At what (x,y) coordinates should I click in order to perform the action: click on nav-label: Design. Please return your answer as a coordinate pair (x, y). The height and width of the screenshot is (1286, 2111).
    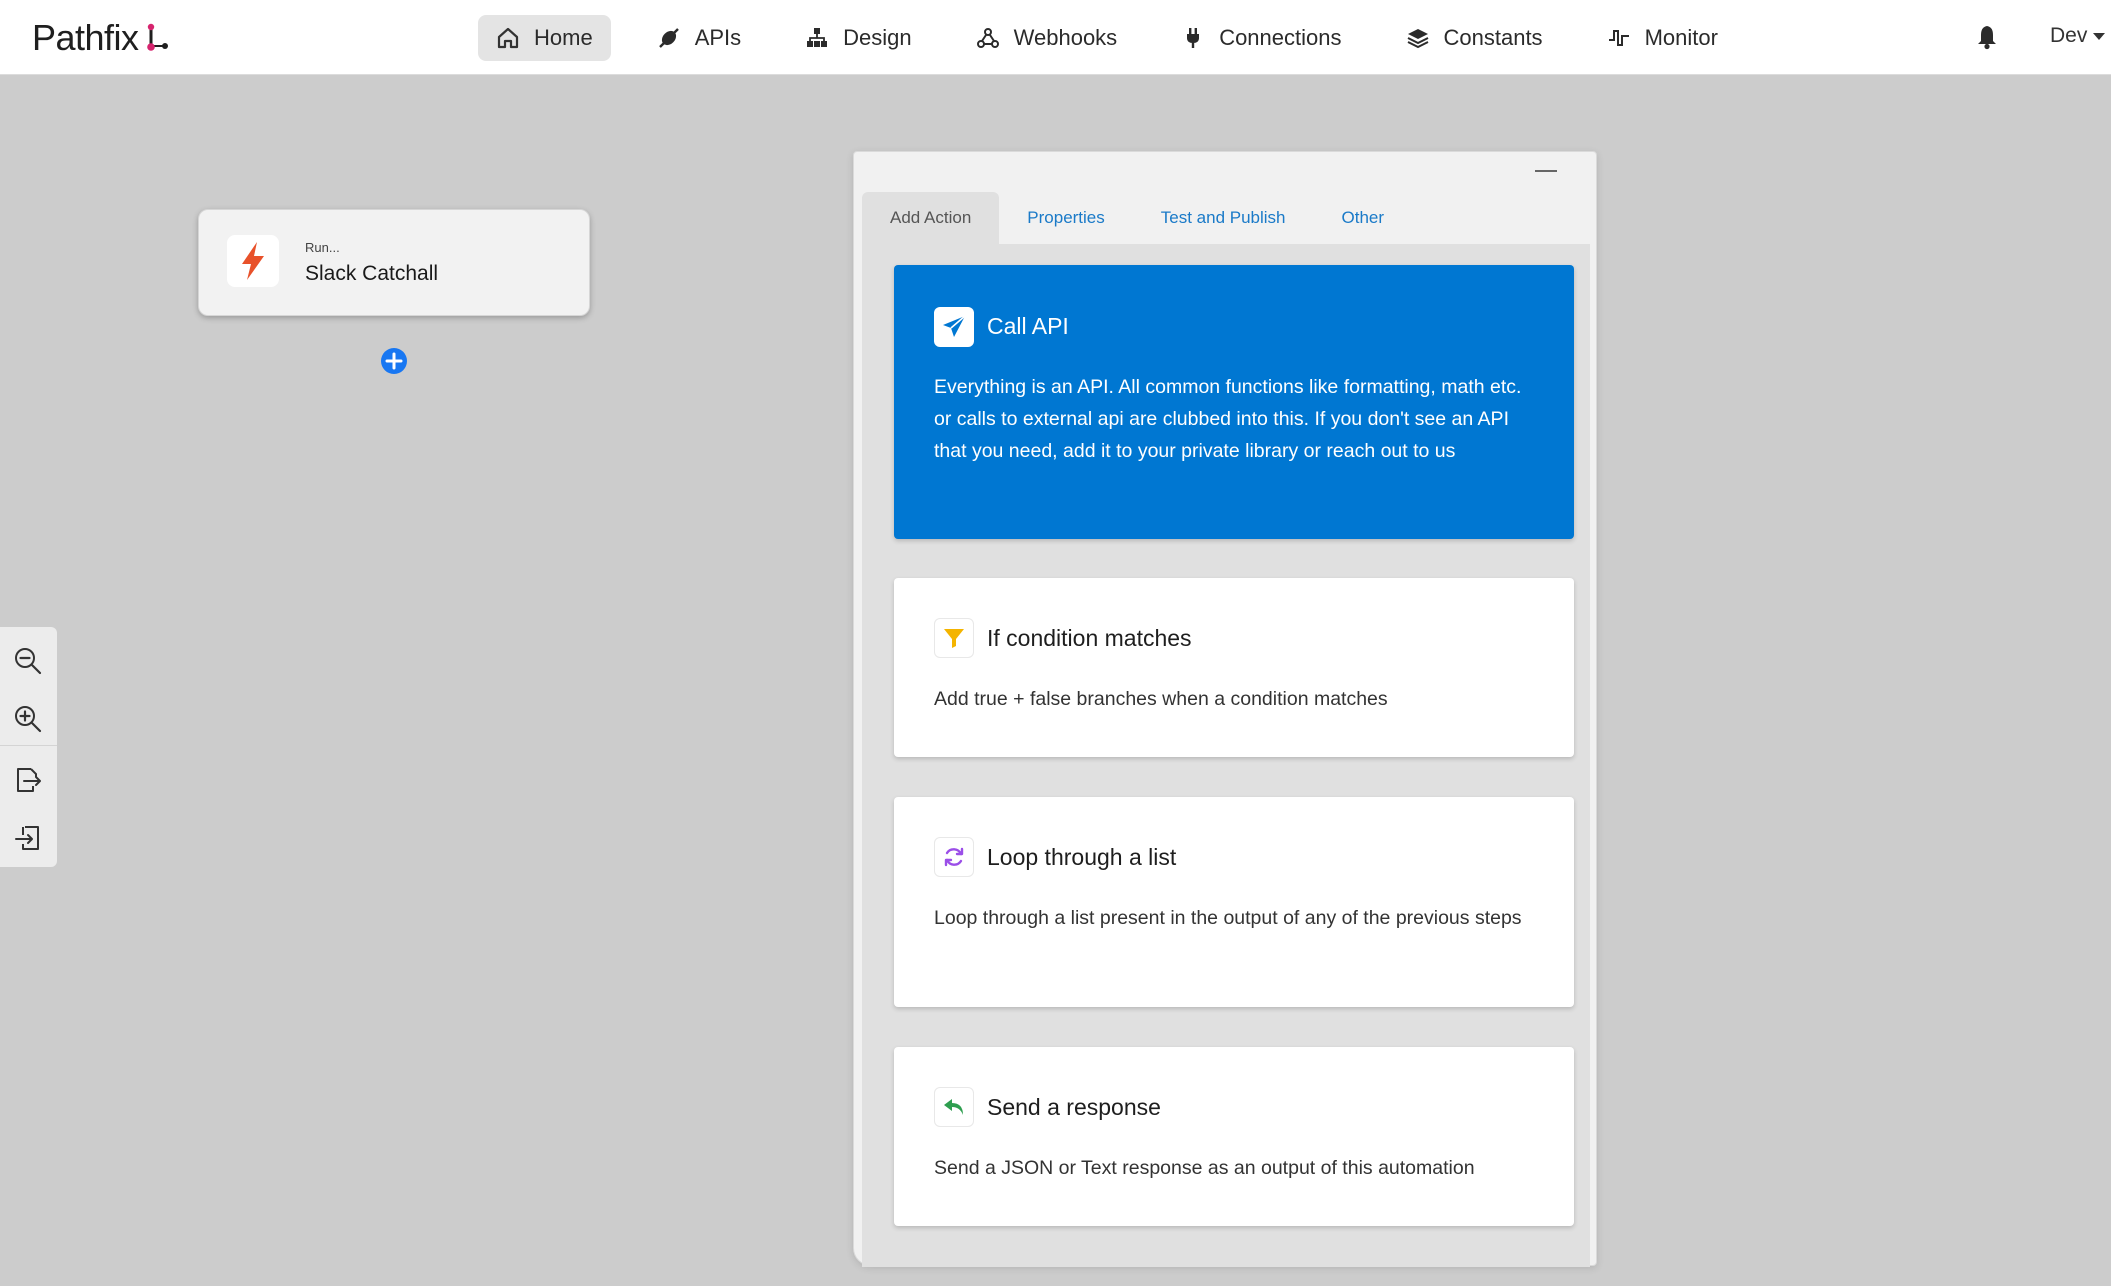
    Looking at the image, I should click on (877, 37).